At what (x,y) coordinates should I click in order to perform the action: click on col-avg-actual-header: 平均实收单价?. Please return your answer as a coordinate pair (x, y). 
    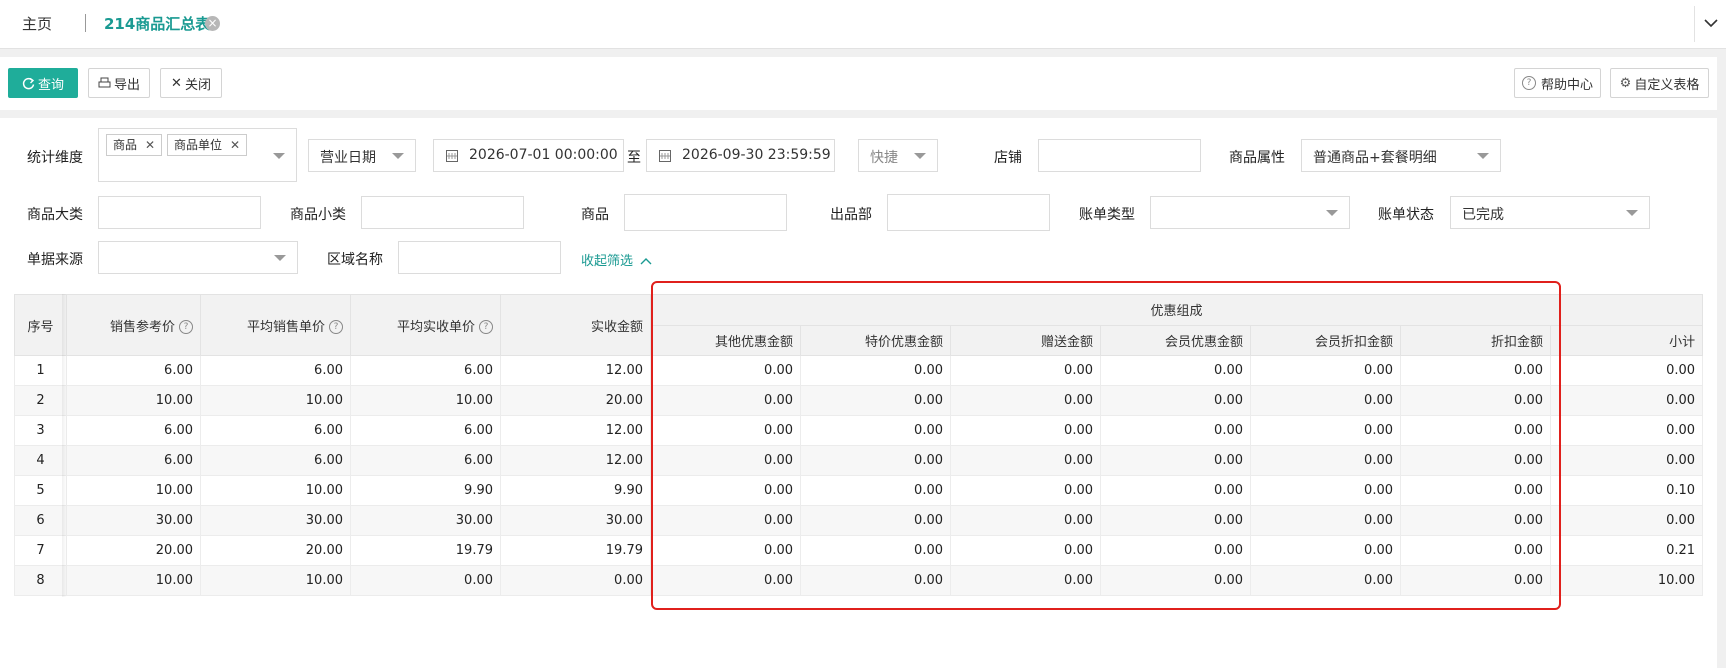
    Looking at the image, I should click on (425, 325).